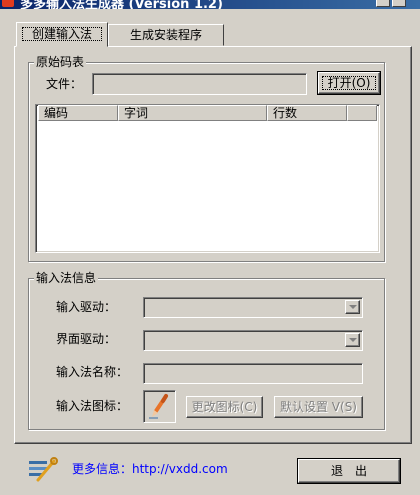  Describe the element at coordinates (285, 113) in the screenshot. I see `column-header-line-count-label: 行数` at that location.